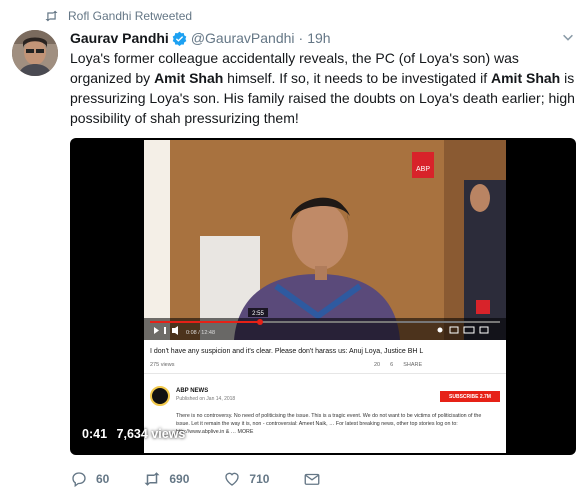 The height and width of the screenshot is (493, 587). What do you see at coordinates (318, 38) in the screenshot?
I see `tweet-timestamp: 19h` at bounding box center [318, 38].